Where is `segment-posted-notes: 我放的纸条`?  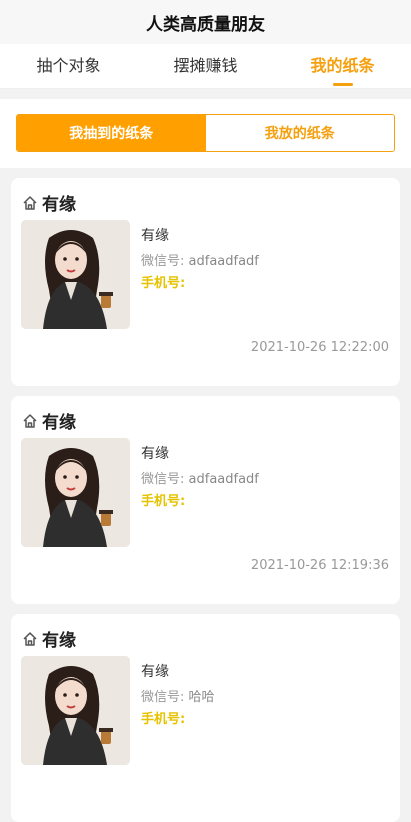
segment-posted-notes: 我放的纸条 is located at coordinates (299, 133).